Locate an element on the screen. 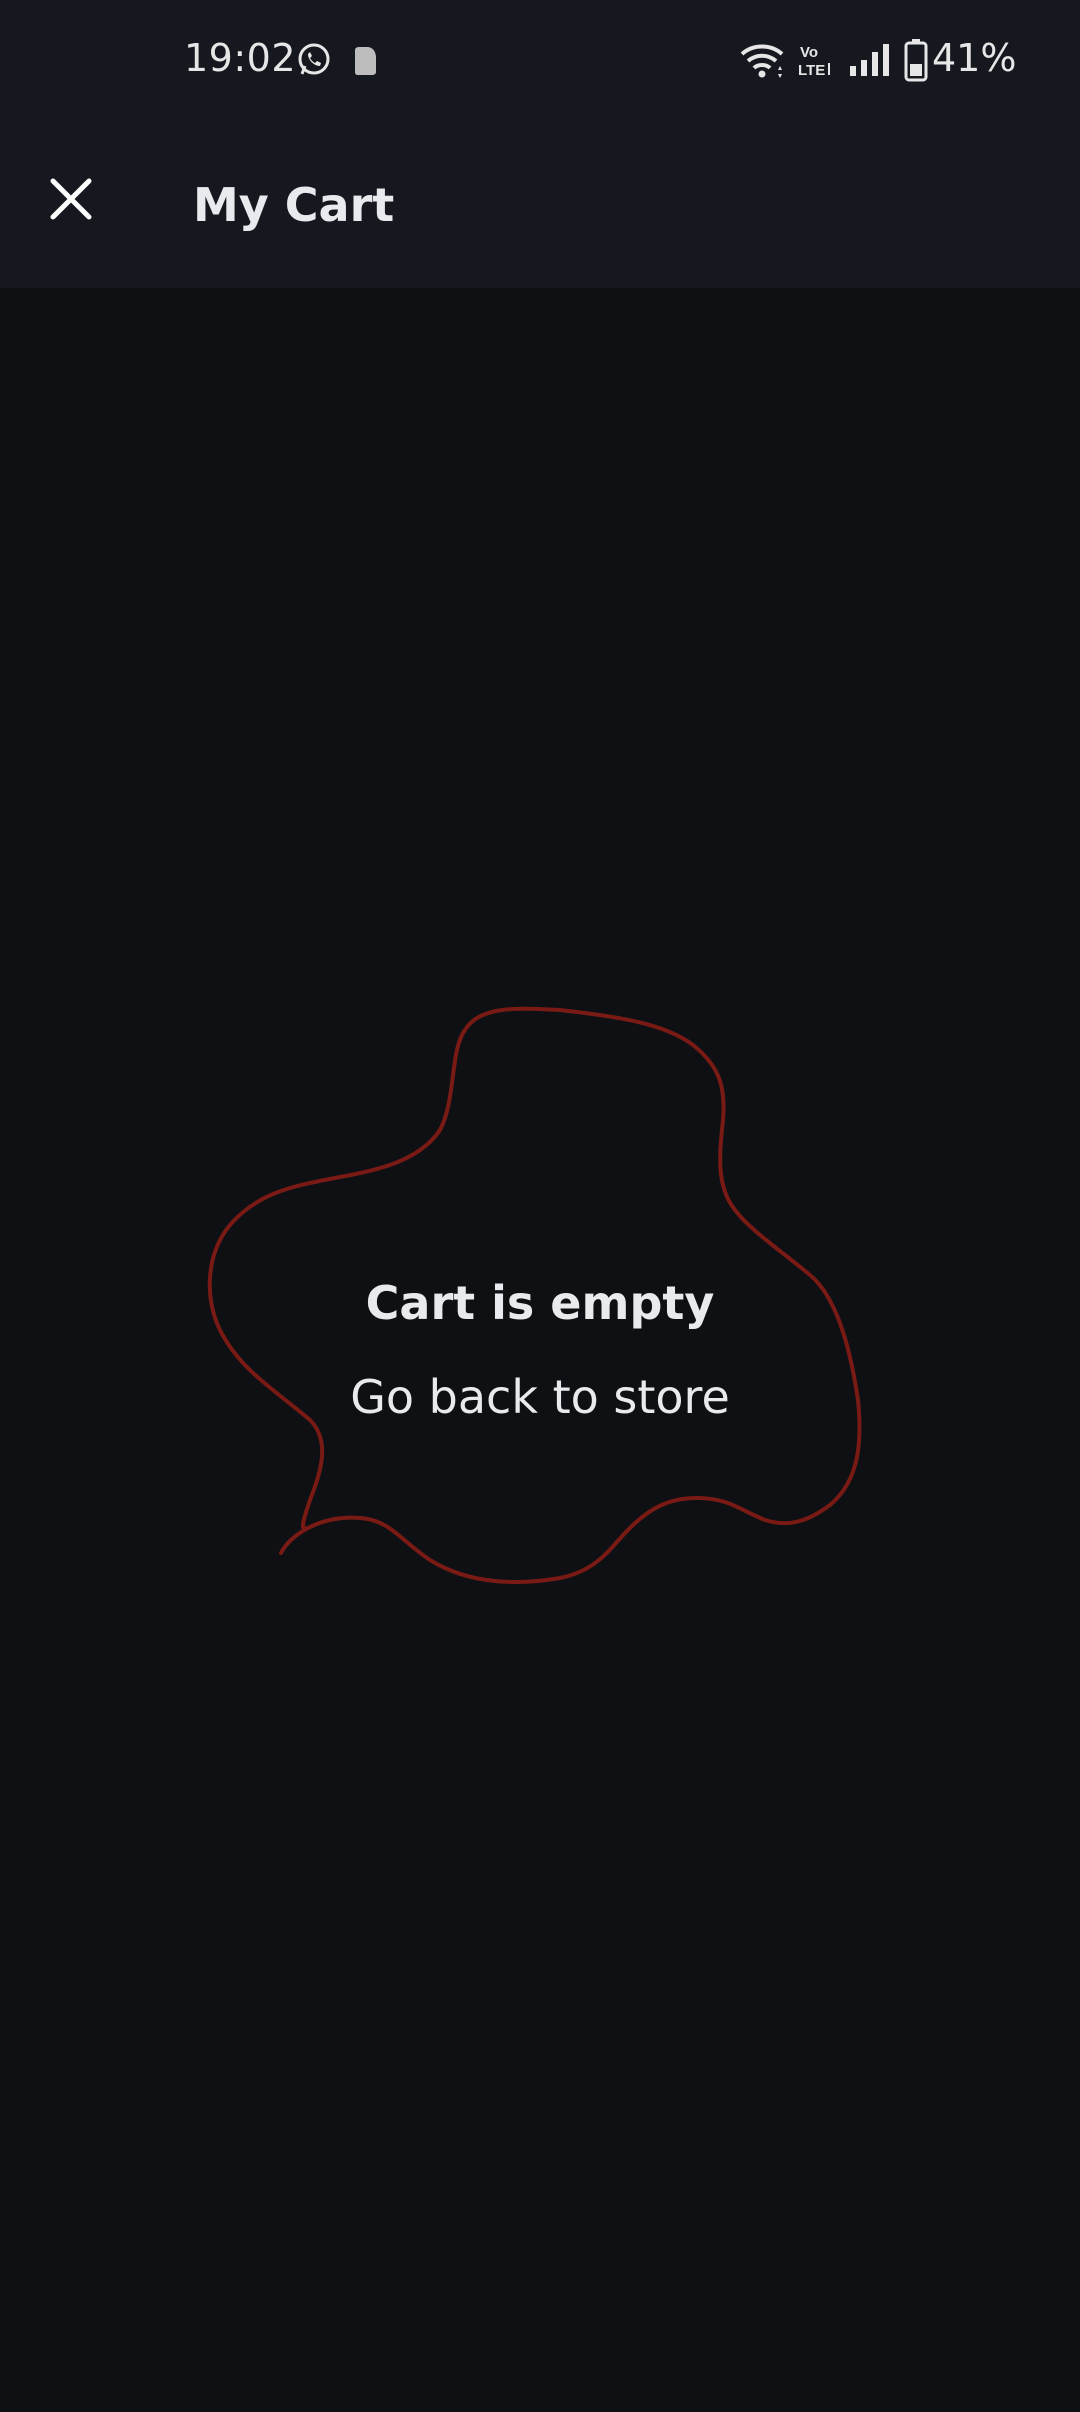 This screenshot has width=1080, height=2412. volte-icon: Vo LTE is located at coordinates (814, 61).